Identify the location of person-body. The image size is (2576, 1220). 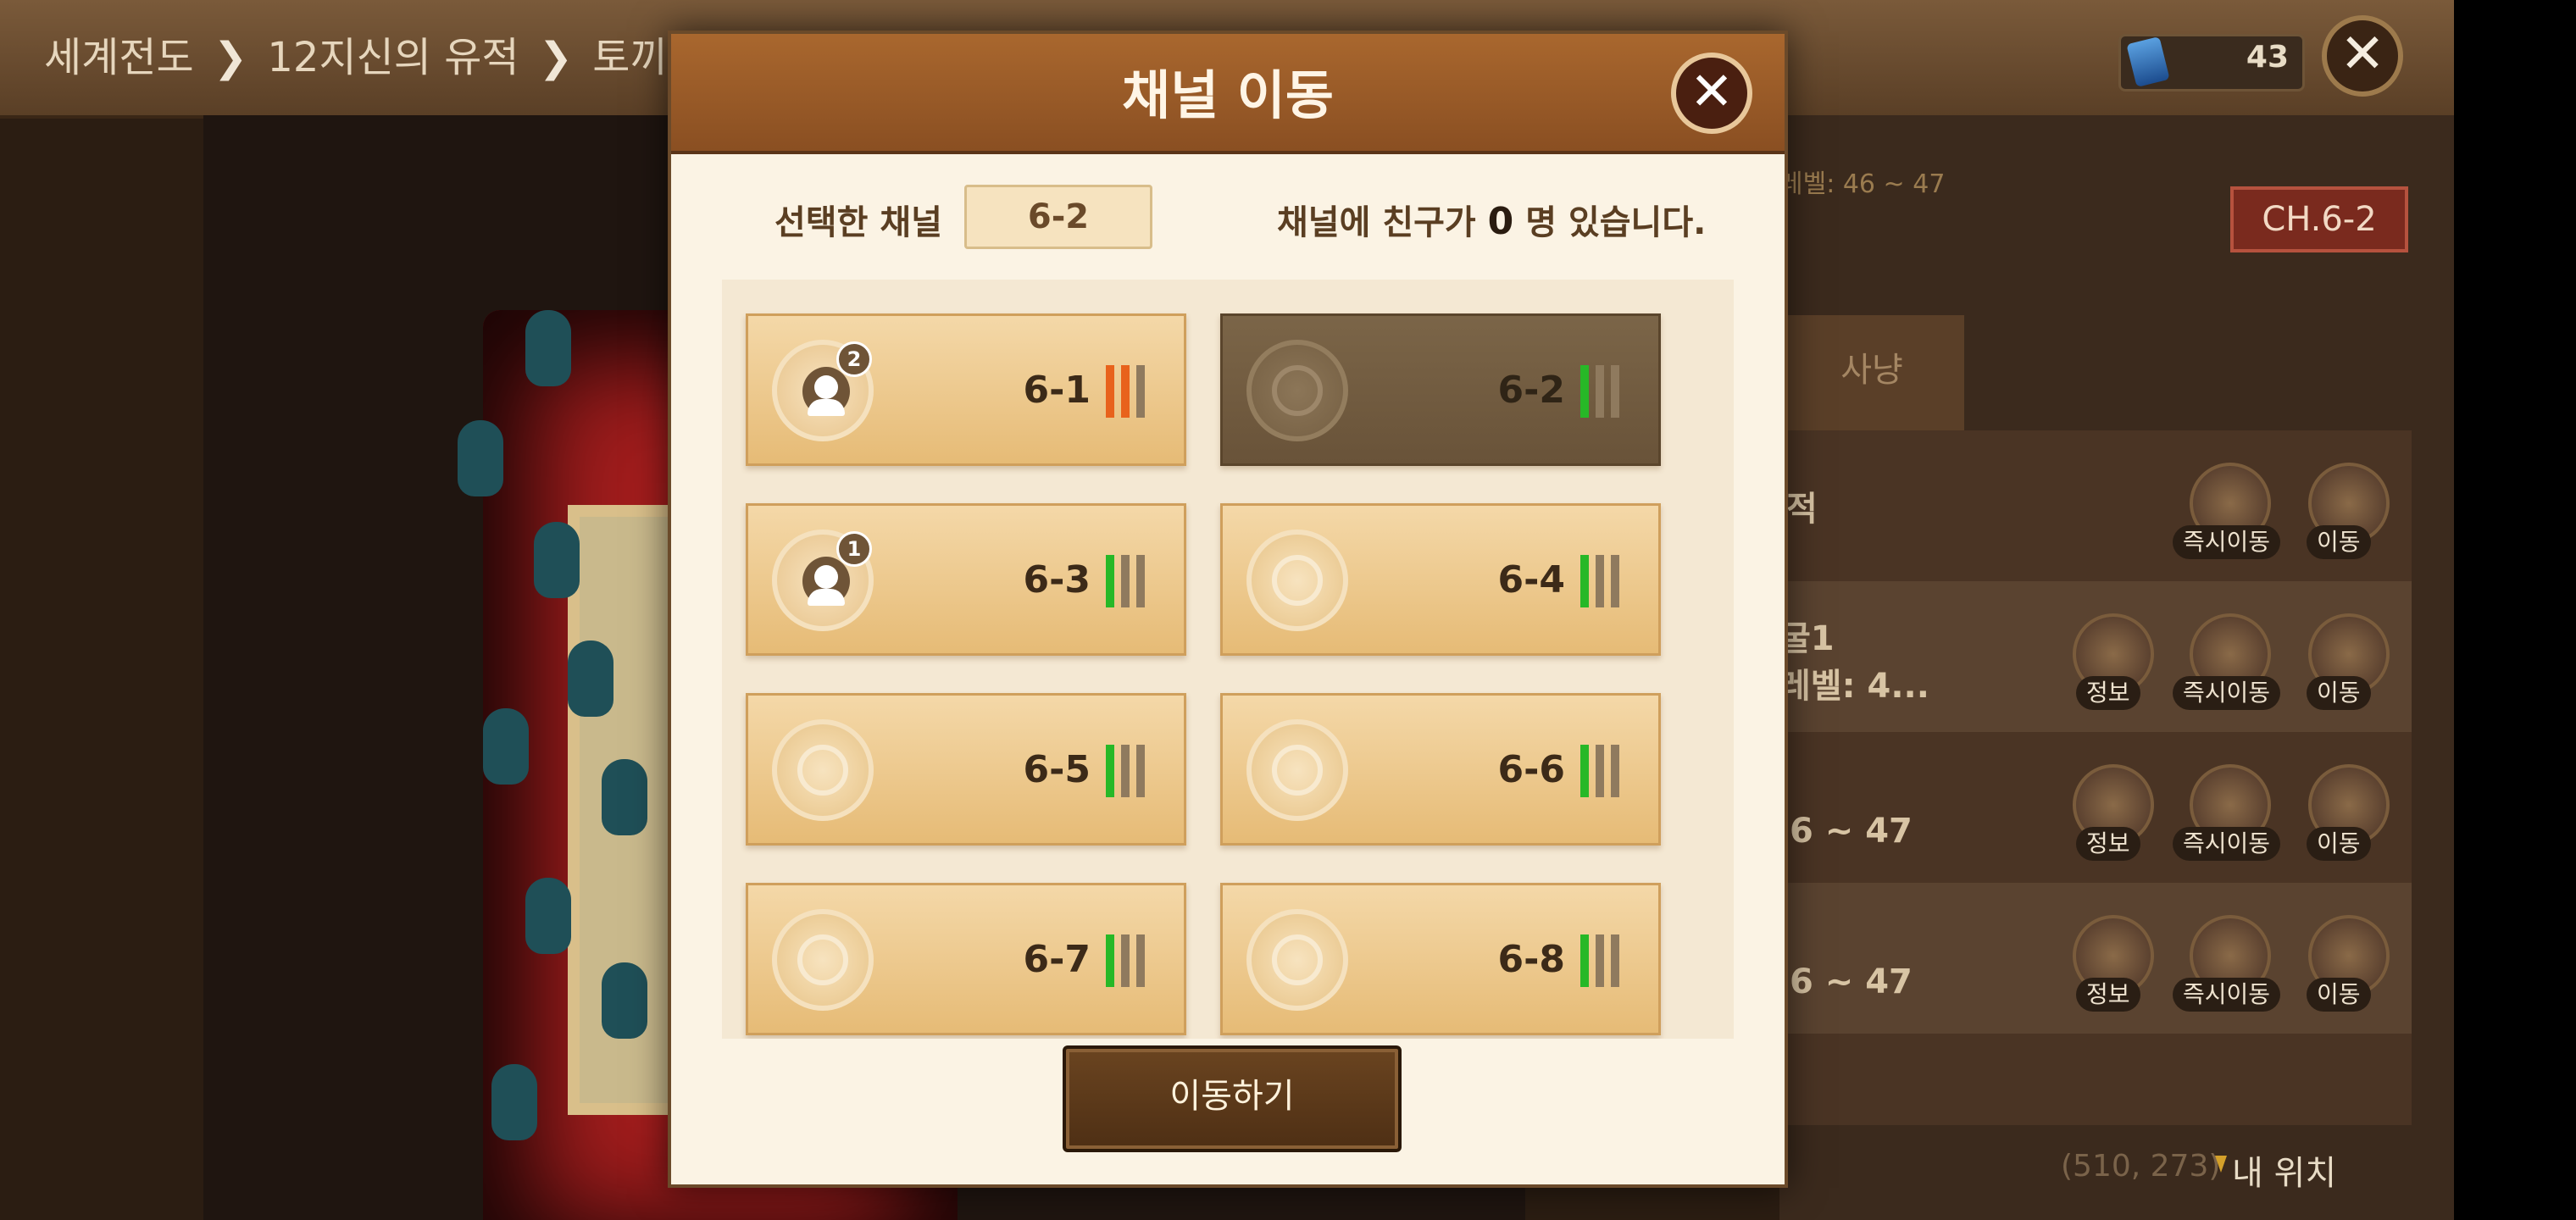
(826, 407).